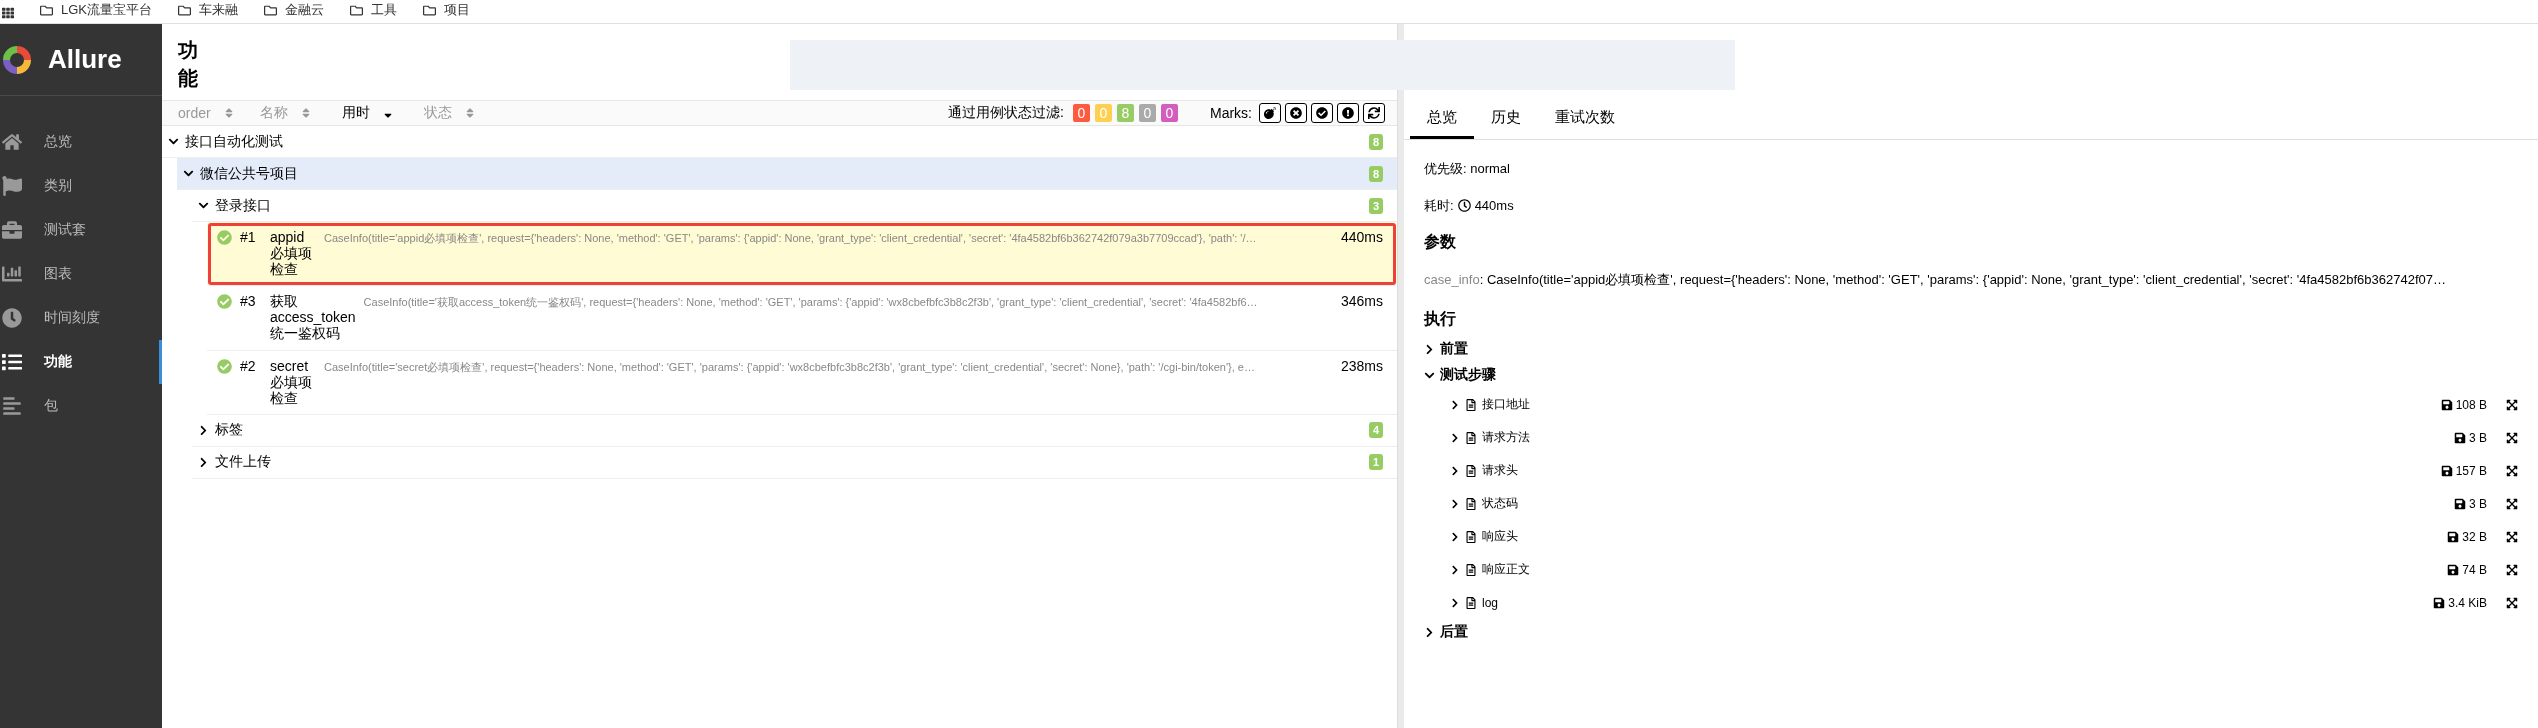 The width and height of the screenshot is (2538, 728). Describe the element at coordinates (1971, 632) in the screenshot. I see `stage-row: 后置` at that location.